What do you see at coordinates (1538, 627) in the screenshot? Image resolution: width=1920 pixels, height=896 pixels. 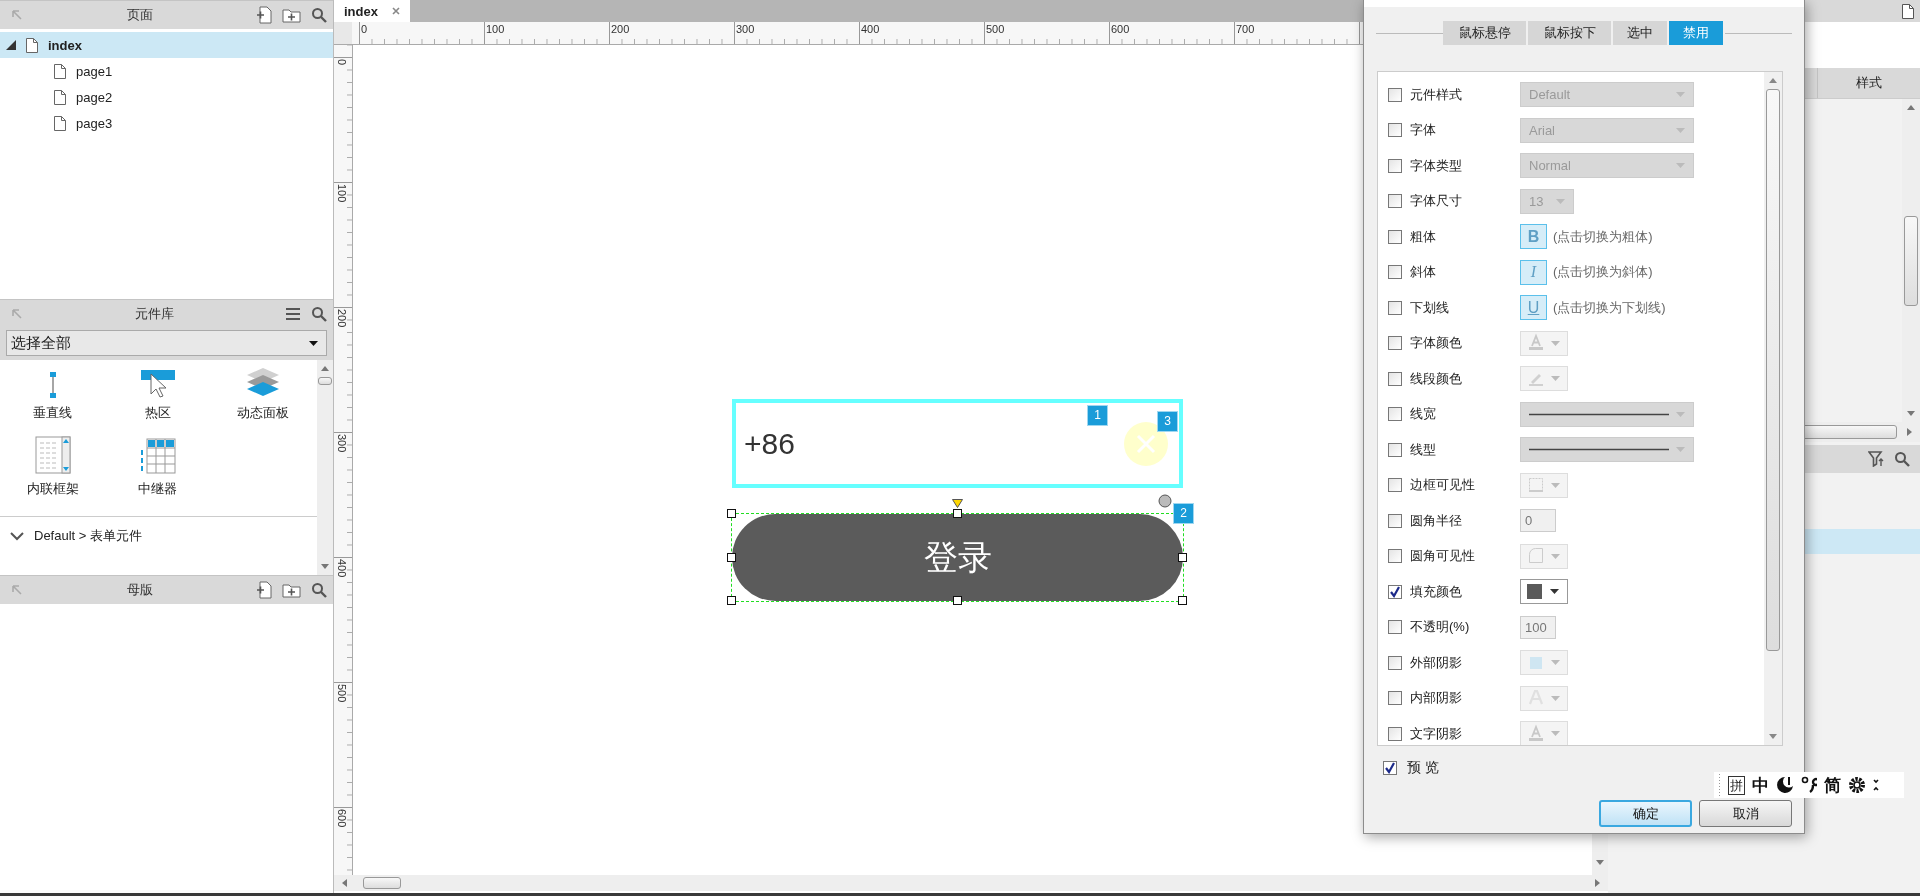 I see `number-field: 100` at bounding box center [1538, 627].